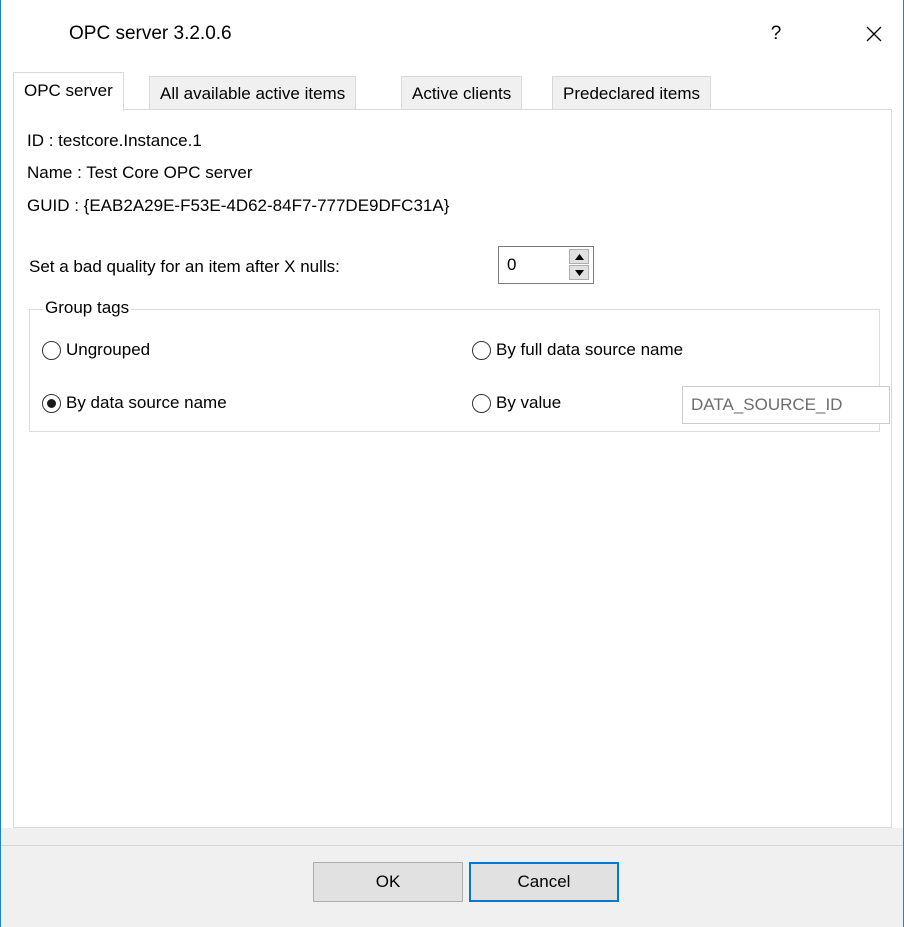 Image resolution: width=904 pixels, height=927 pixels. I want to click on spinner-buttons, so click(580, 265).